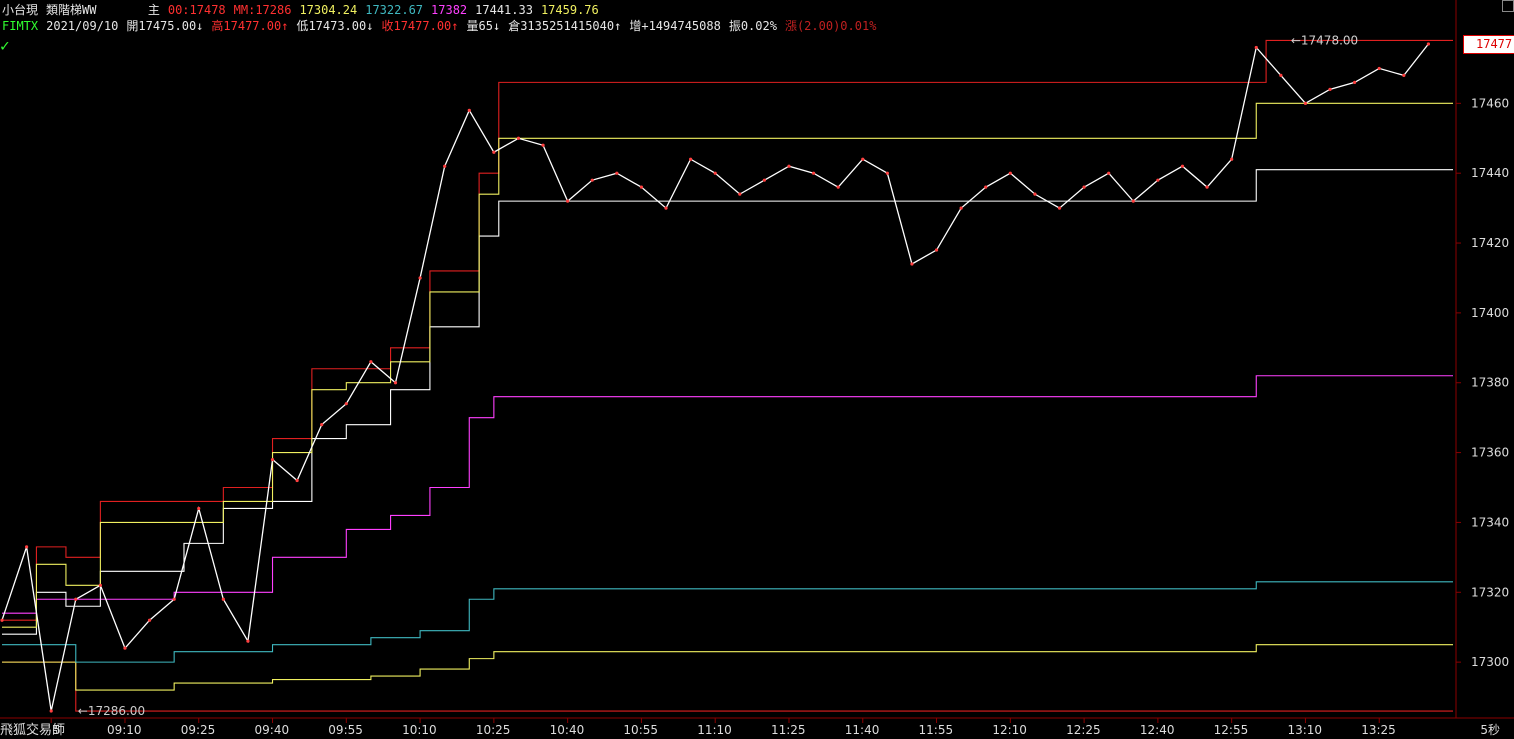  What do you see at coordinates (567, 730) in the screenshot?
I see `x-tick-label: 10:40` at bounding box center [567, 730].